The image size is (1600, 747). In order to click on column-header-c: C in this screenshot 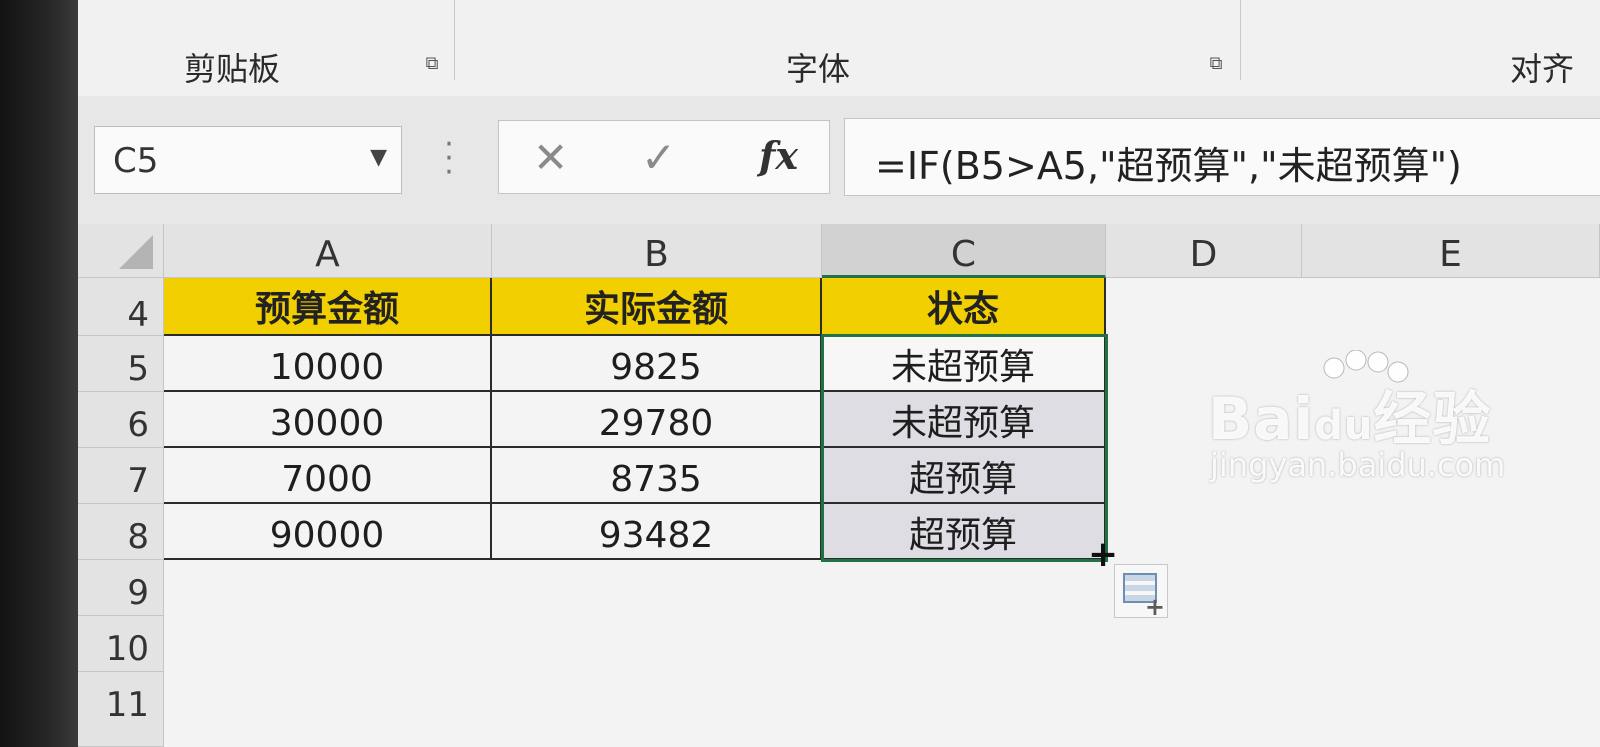, I will do `click(964, 251)`.